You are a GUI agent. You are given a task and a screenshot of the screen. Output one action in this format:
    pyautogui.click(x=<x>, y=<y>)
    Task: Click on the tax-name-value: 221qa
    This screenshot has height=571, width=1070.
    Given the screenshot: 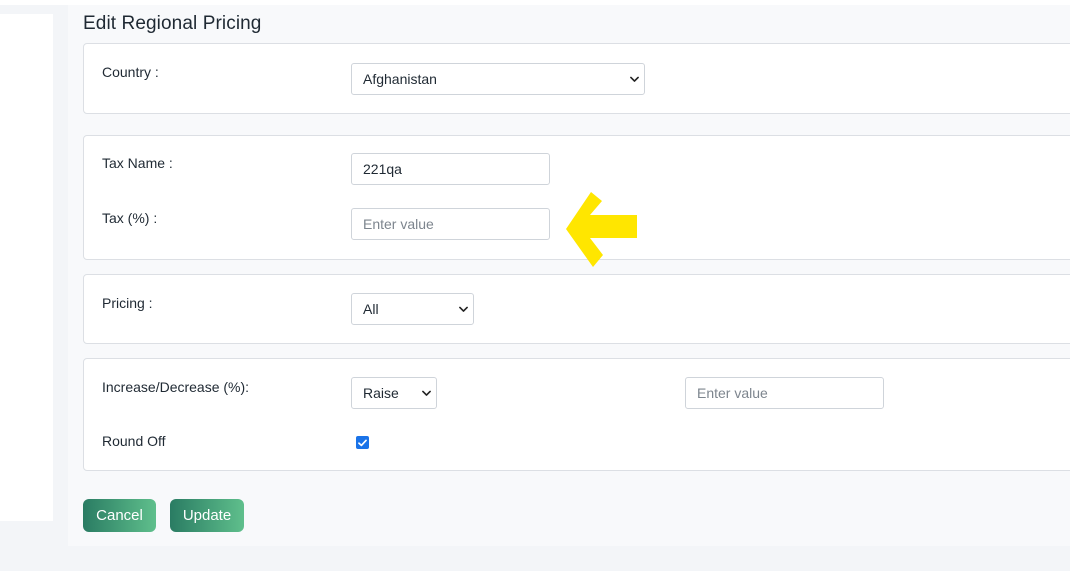 What is the action you would take?
    pyautogui.click(x=382, y=169)
    